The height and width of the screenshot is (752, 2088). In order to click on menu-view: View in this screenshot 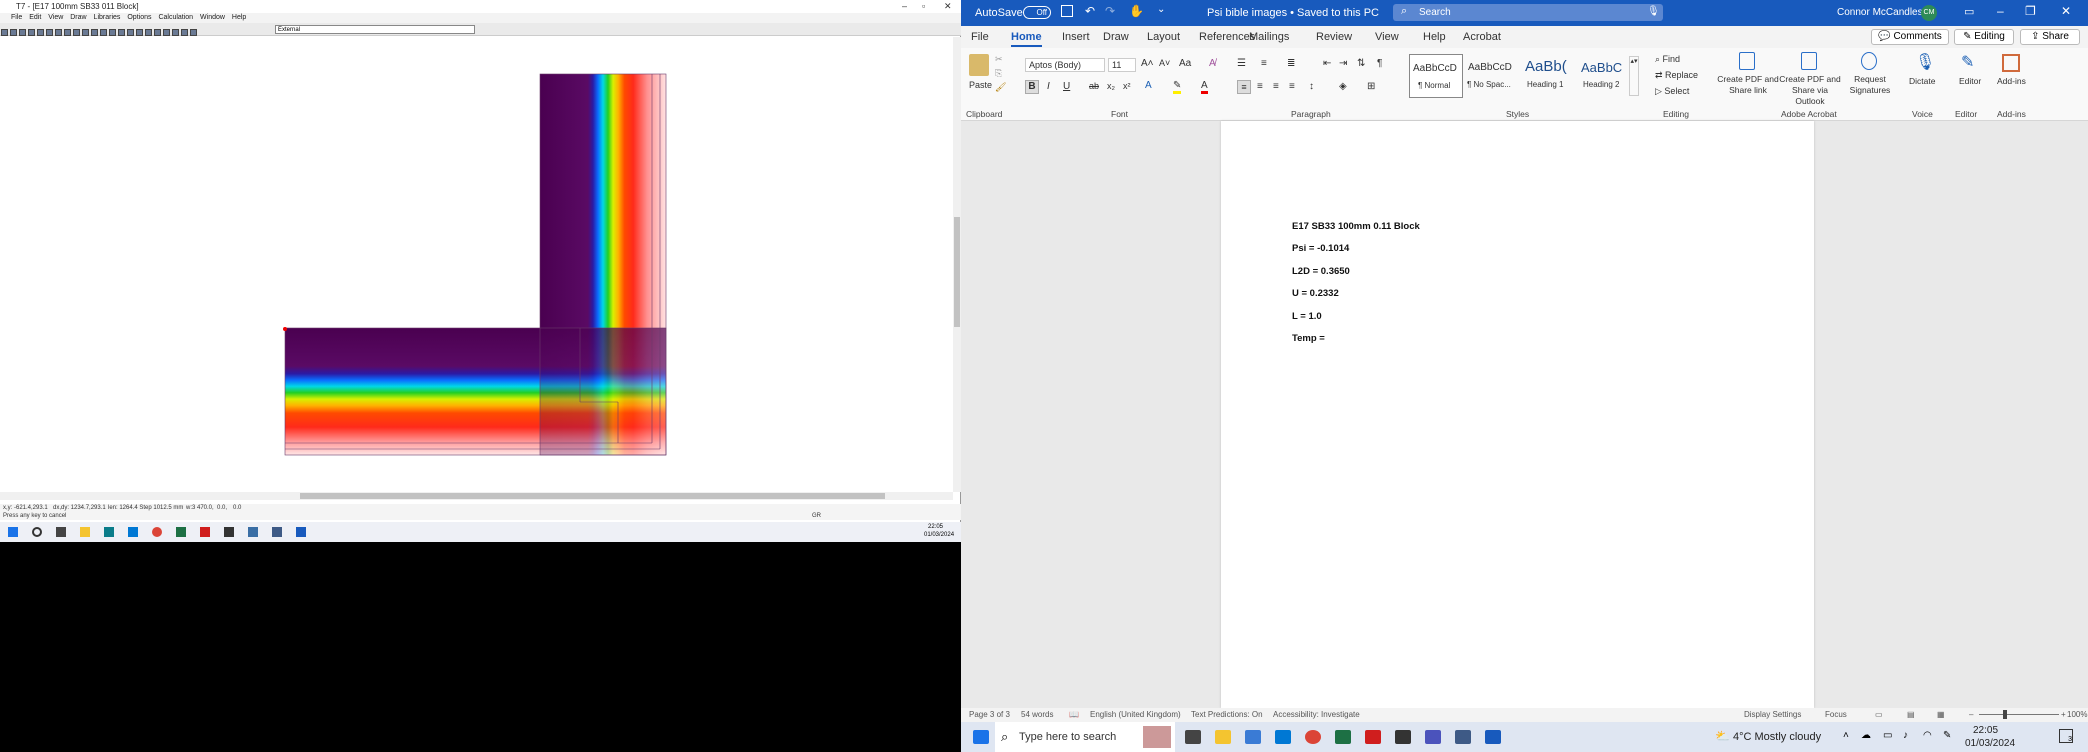, I will do `click(55, 17)`.